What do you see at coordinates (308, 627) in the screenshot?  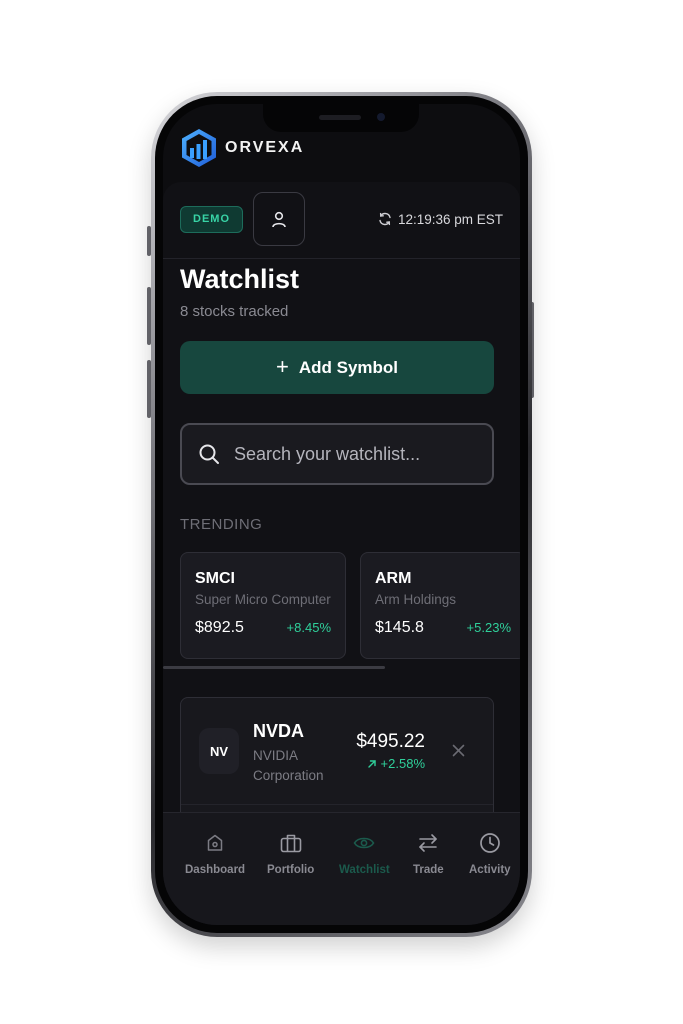 I see `trending-change: +8.45%` at bounding box center [308, 627].